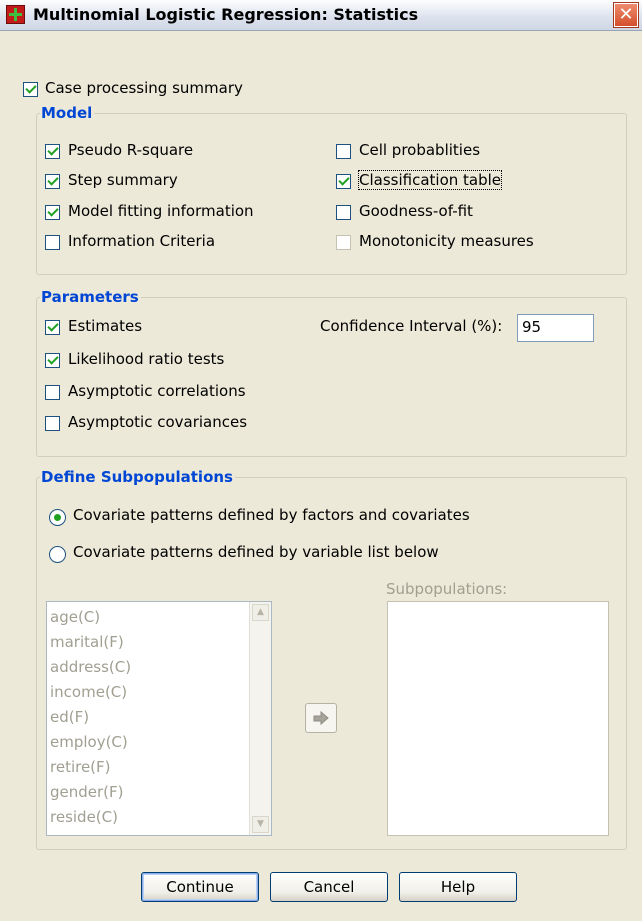  Describe the element at coordinates (144, 88) in the screenshot. I see `case-processing-label: Case processing summary` at that location.